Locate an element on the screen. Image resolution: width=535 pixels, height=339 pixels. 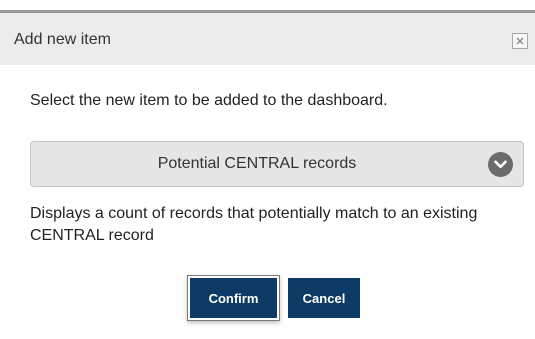
close-icon is located at coordinates (520, 41).